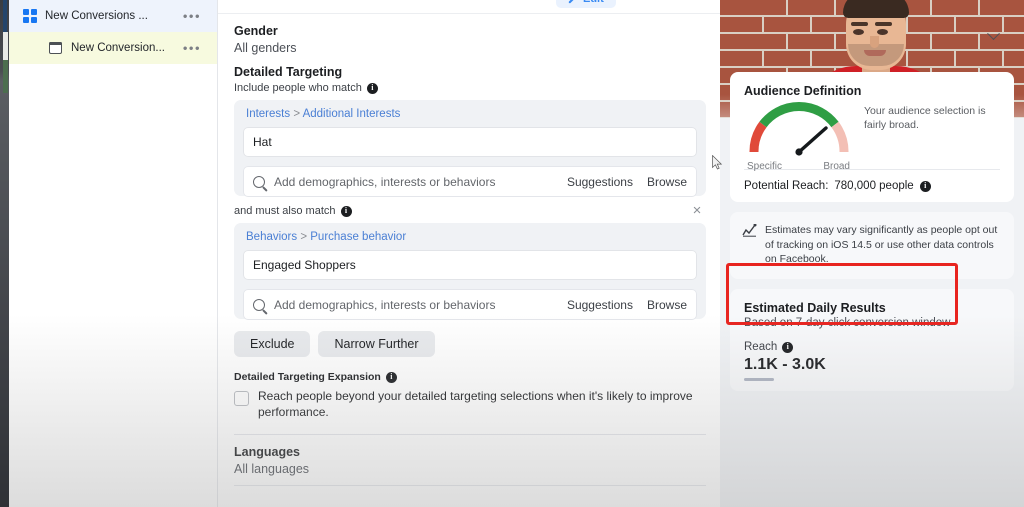 Image resolution: width=1024 pixels, height=507 pixels. Describe the element at coordinates (265, 48) in the screenshot. I see `gender-value: All genders` at that location.